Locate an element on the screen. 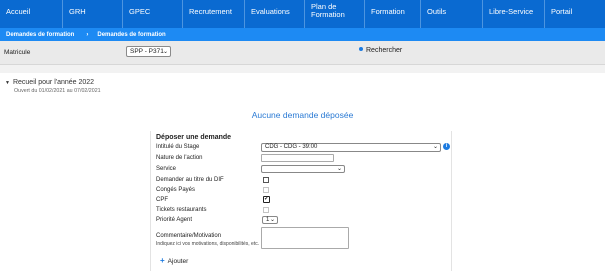 This screenshot has height=271, width=605. nature-label: Nature de l'action is located at coordinates (179, 158).